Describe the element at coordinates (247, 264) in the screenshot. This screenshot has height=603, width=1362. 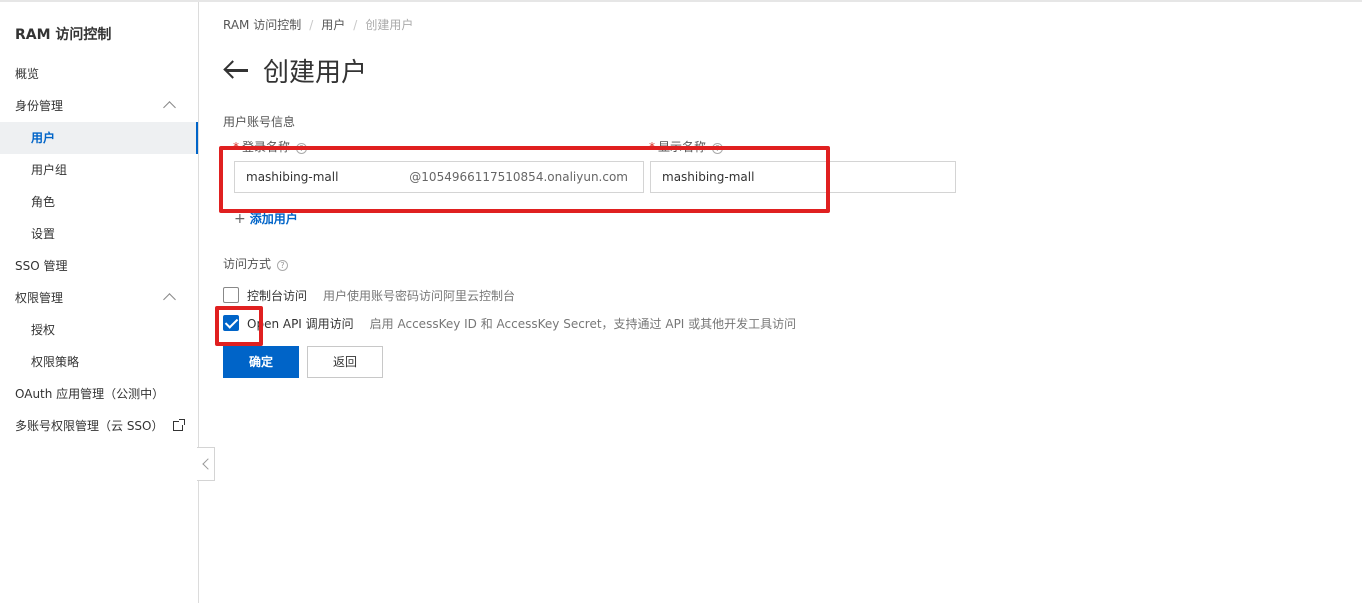
I see `access-method-label: 访问方式` at that location.